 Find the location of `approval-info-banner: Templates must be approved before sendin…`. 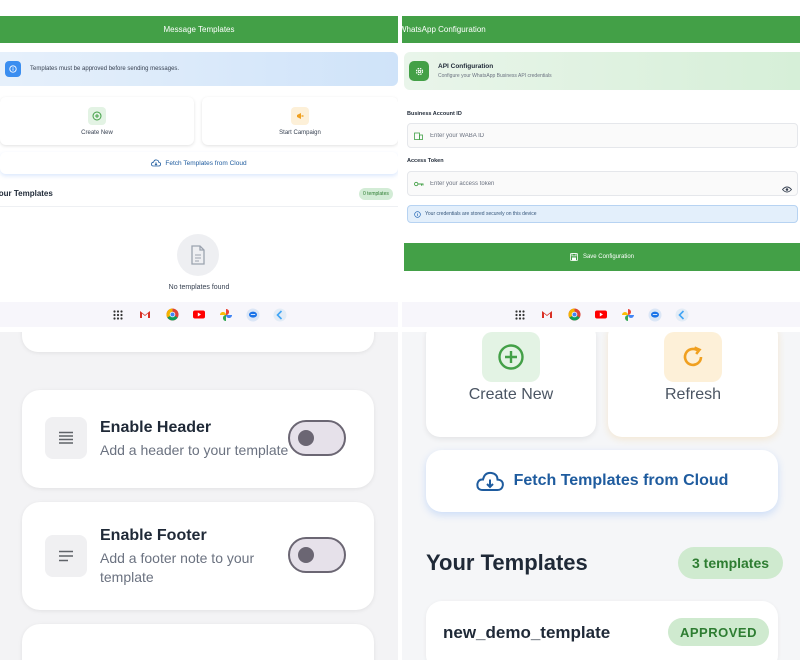

approval-info-banner: Templates must be approved before sendin… is located at coordinates (199, 69).